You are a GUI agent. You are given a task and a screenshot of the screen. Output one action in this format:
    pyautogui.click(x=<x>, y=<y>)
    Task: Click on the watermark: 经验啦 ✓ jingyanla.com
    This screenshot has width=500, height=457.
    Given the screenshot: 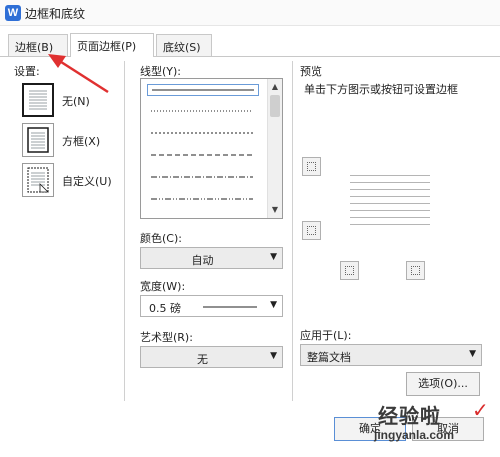 What is the action you would take?
    pyautogui.click(x=433, y=426)
    